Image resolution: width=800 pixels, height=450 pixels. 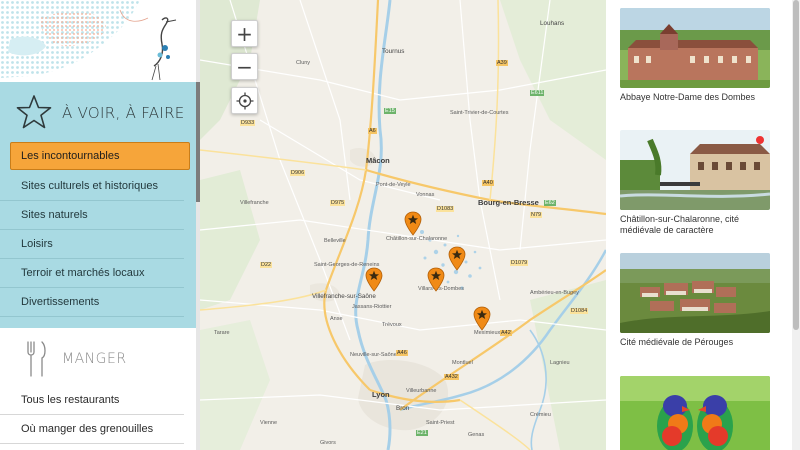 I want to click on parrots-photo, so click(x=695, y=413).